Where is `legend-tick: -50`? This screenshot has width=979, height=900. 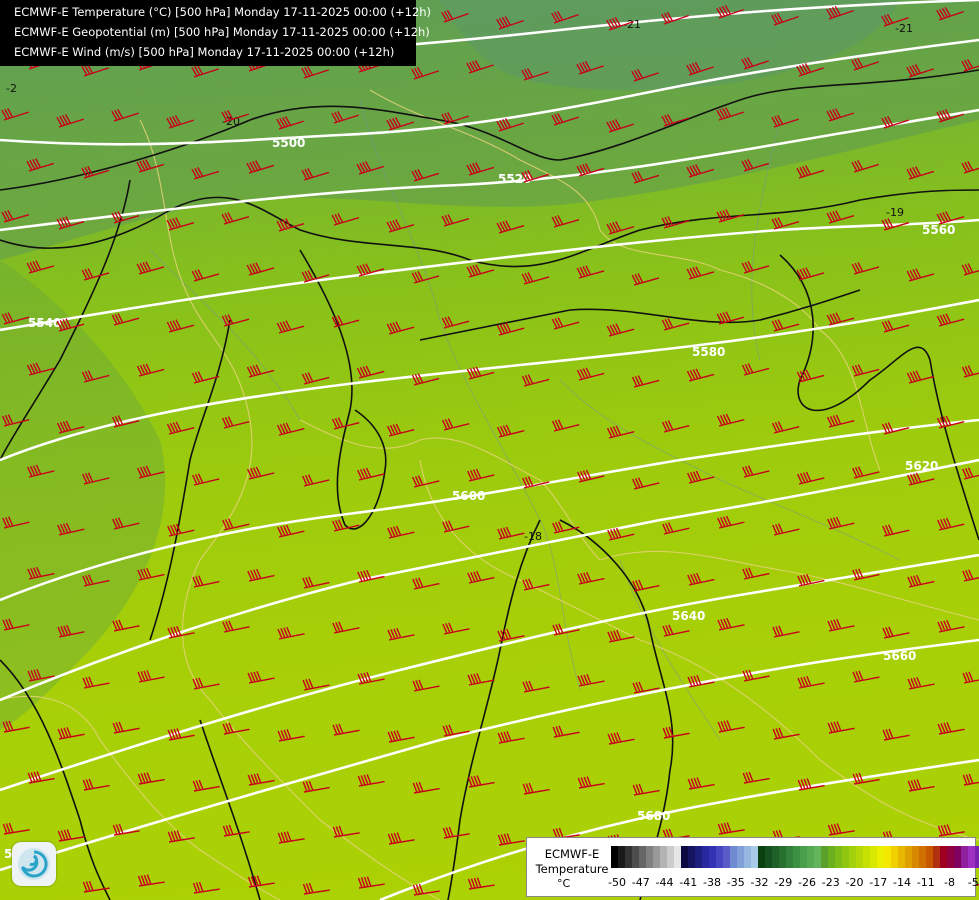 legend-tick: -50 is located at coordinates (617, 882).